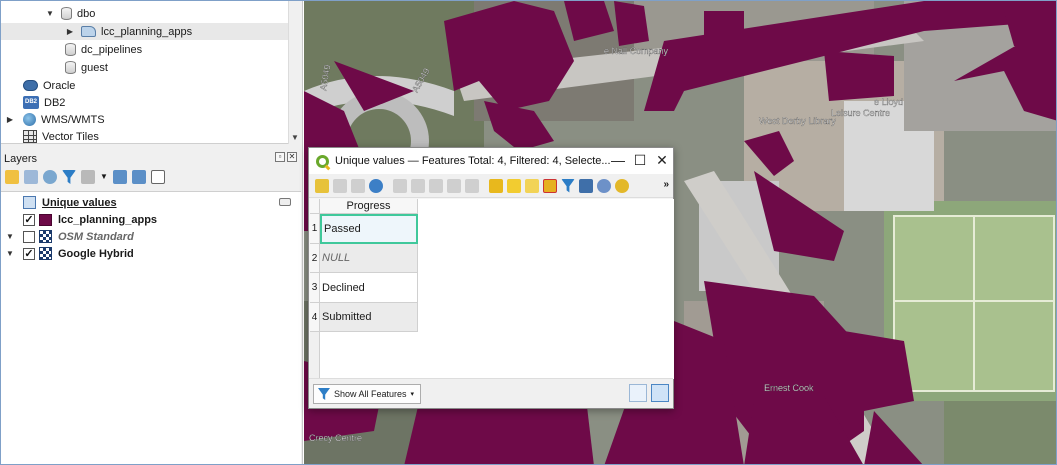  What do you see at coordinates (315, 288) in the screenshot?
I see `row-number: 3` at bounding box center [315, 288].